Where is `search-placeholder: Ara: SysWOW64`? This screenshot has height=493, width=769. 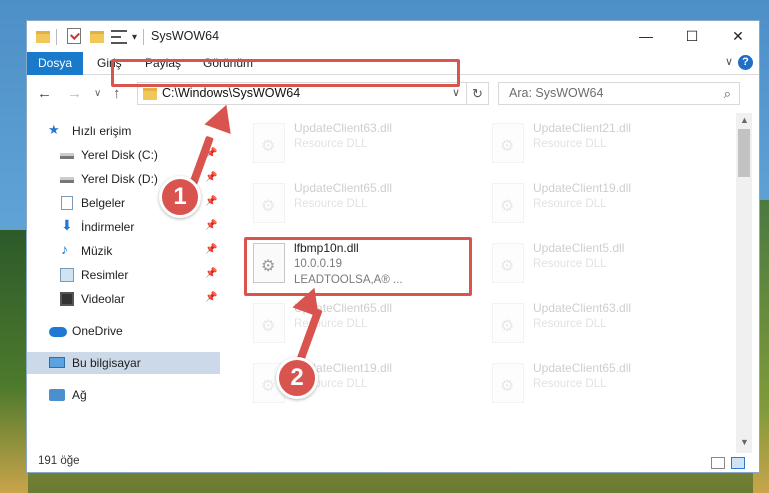 search-placeholder: Ara: SysWOW64 is located at coordinates (556, 93).